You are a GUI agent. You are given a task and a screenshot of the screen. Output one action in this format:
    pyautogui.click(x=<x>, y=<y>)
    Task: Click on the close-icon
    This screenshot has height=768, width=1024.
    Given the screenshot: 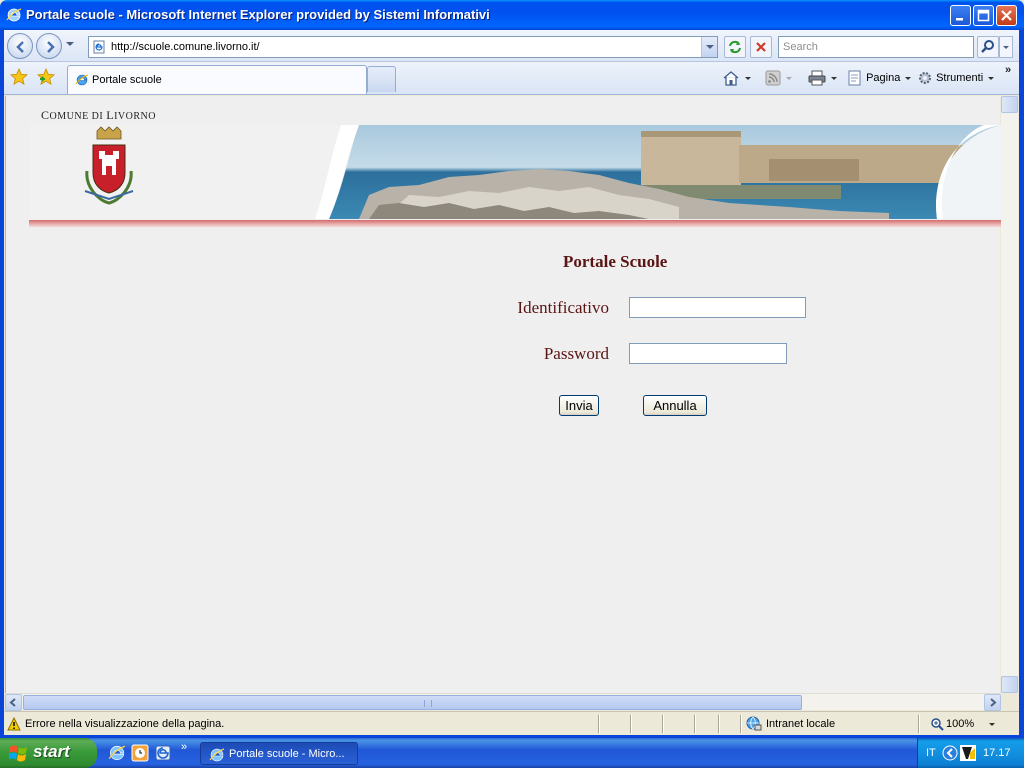 What is the action you would take?
    pyautogui.click(x=1006, y=15)
    